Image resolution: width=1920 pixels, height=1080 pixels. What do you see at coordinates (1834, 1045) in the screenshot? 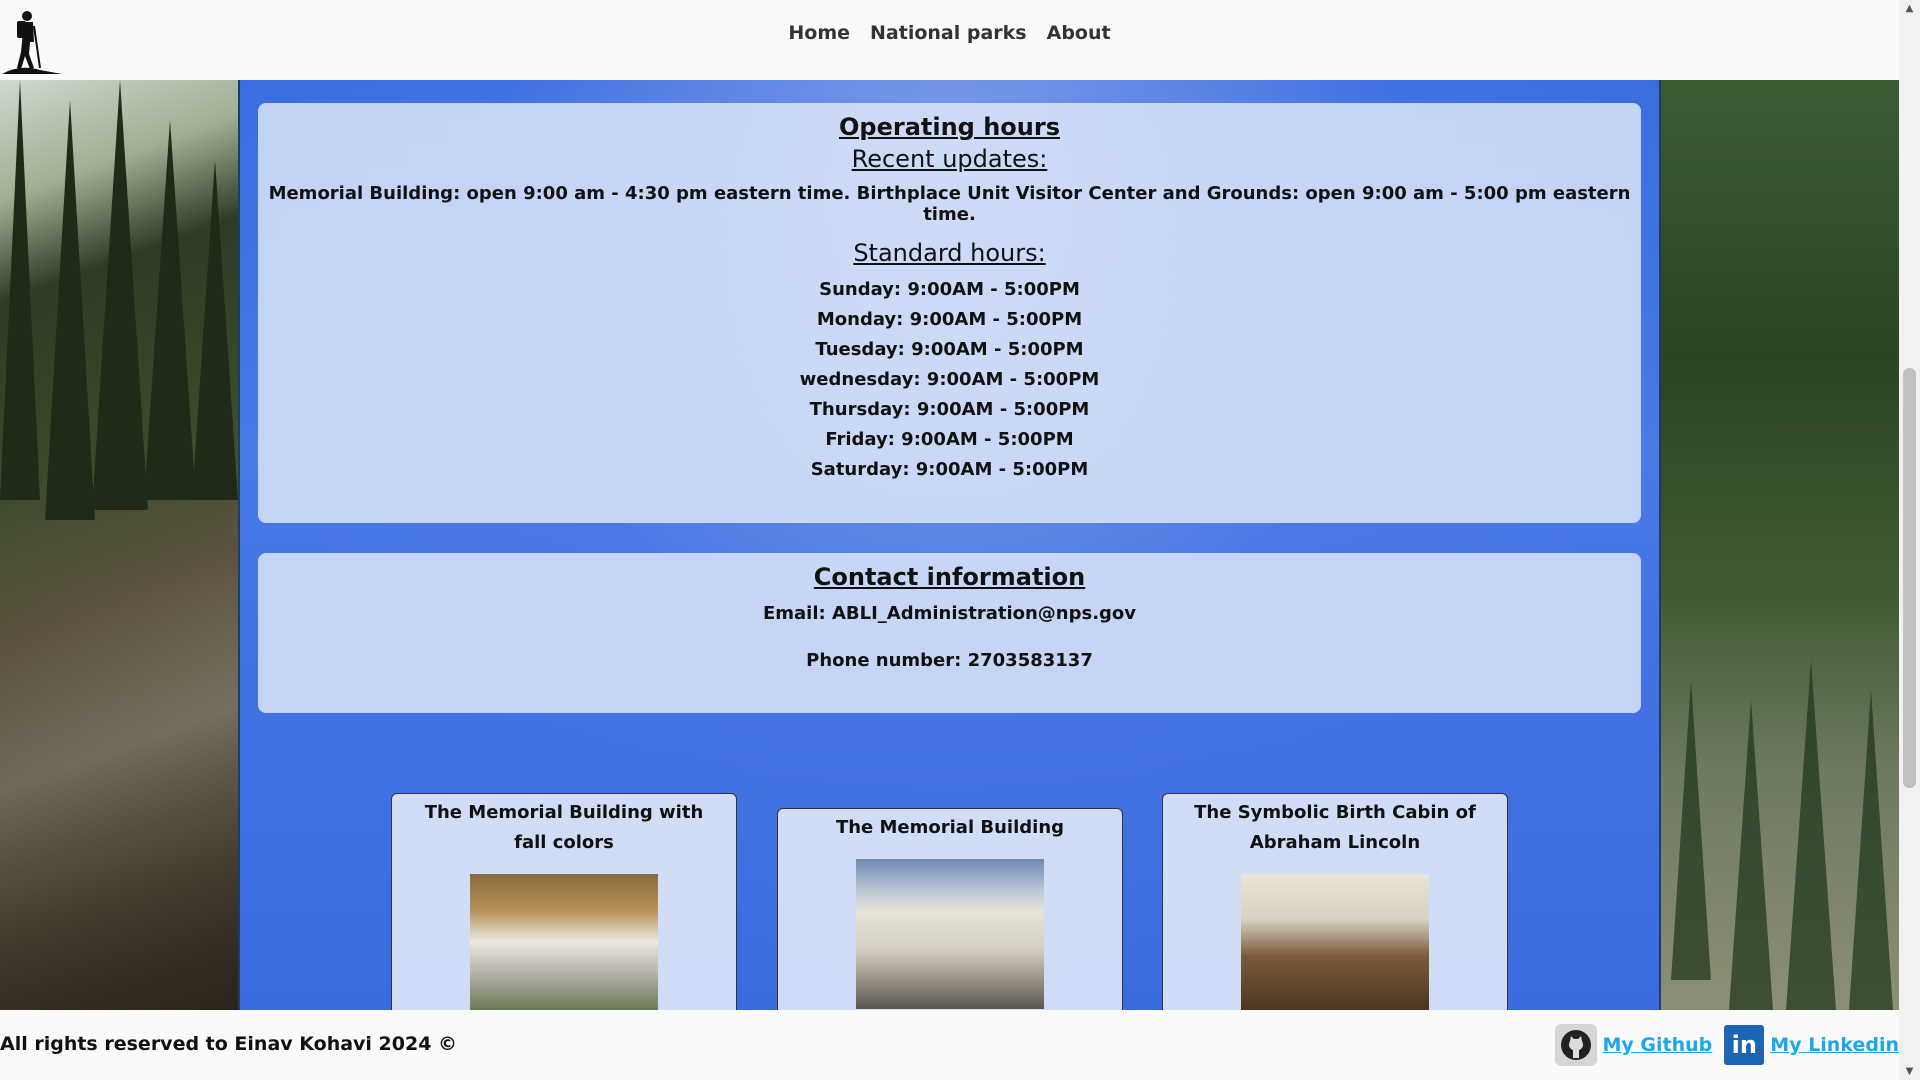
I see `linkedin-link: My Linkedin` at bounding box center [1834, 1045].